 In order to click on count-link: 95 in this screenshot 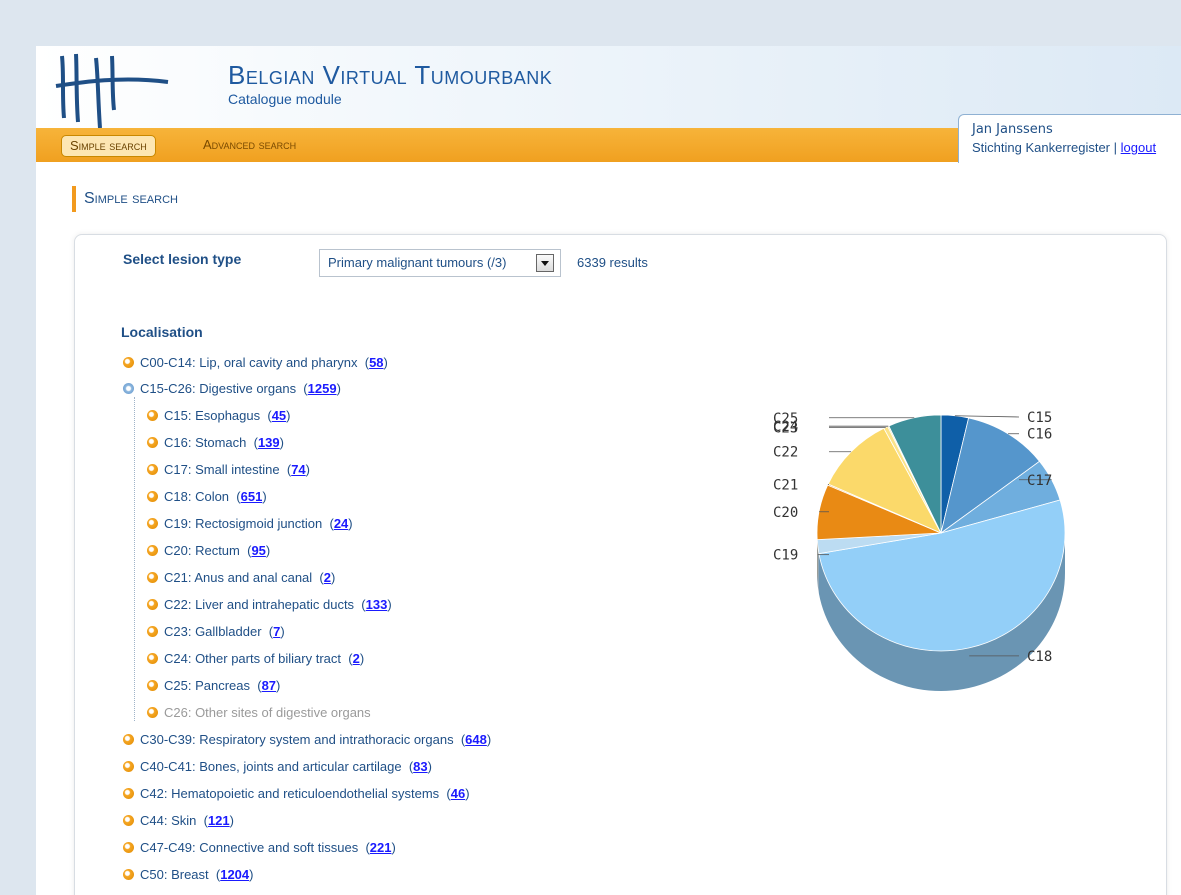, I will do `click(258, 550)`.